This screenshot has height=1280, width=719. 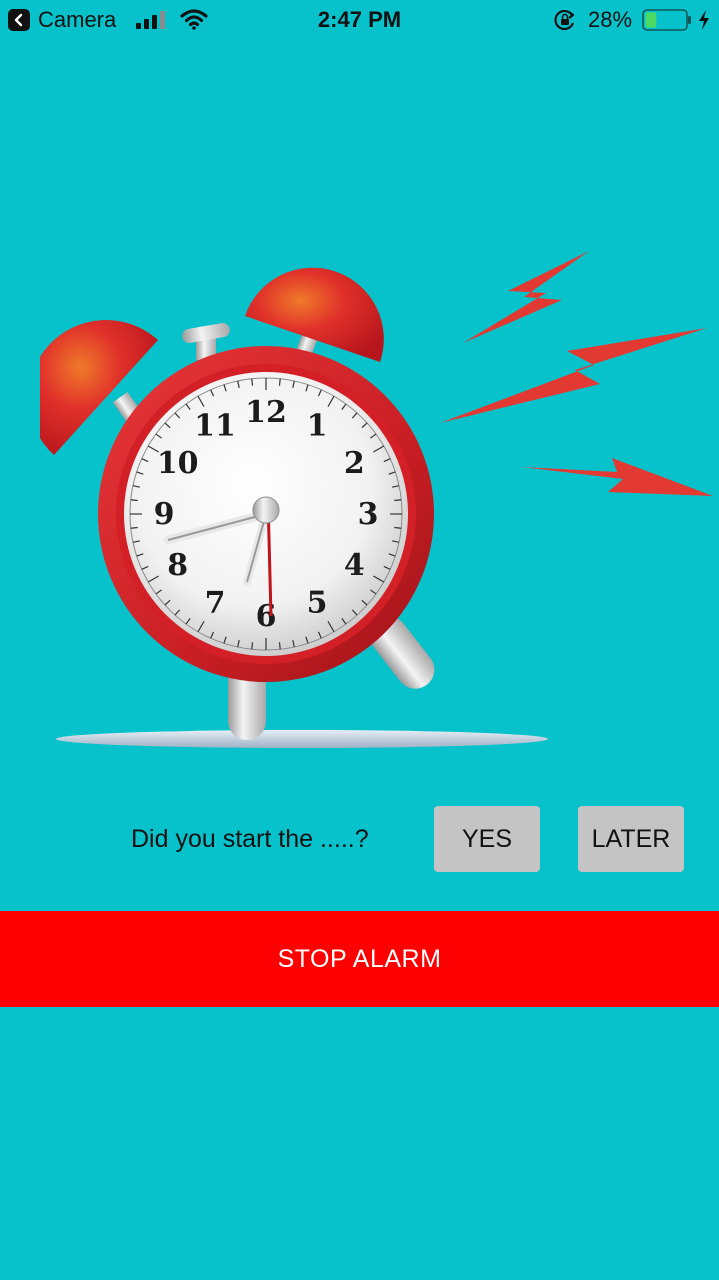 What do you see at coordinates (666, 20) in the screenshot?
I see `battery-icon` at bounding box center [666, 20].